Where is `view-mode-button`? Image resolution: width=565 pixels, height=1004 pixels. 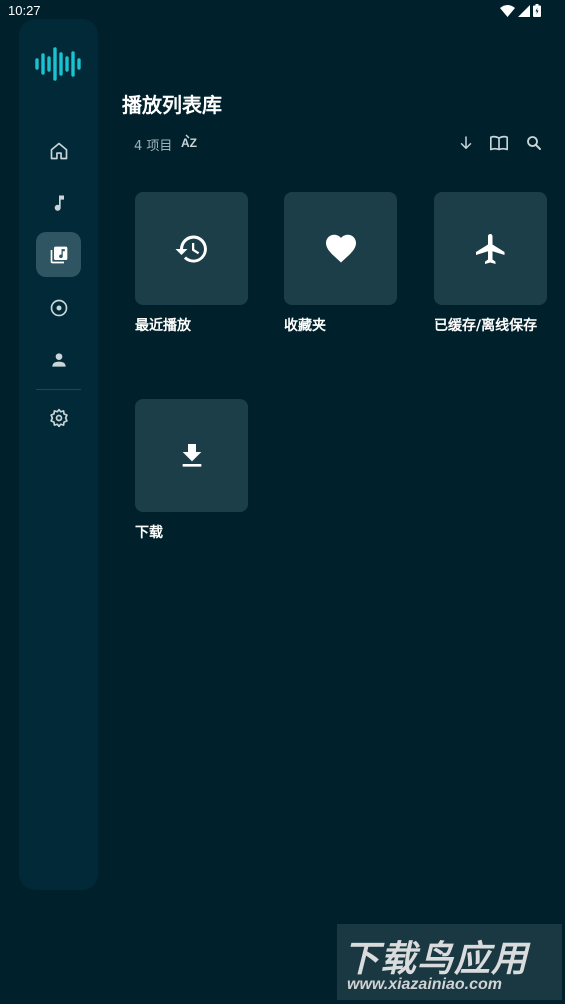
view-mode-button is located at coordinates (499, 143).